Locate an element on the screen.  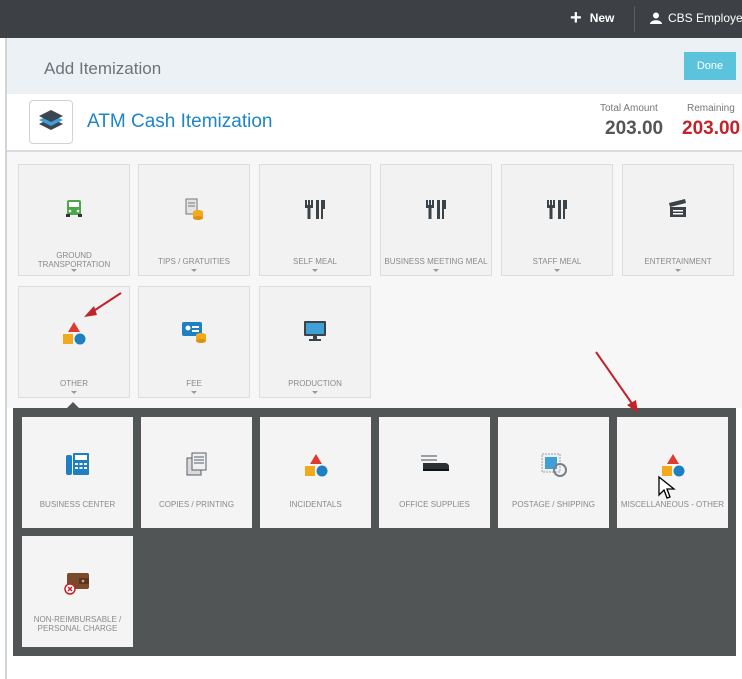
annotation-arrows is located at coordinates (361, 352).